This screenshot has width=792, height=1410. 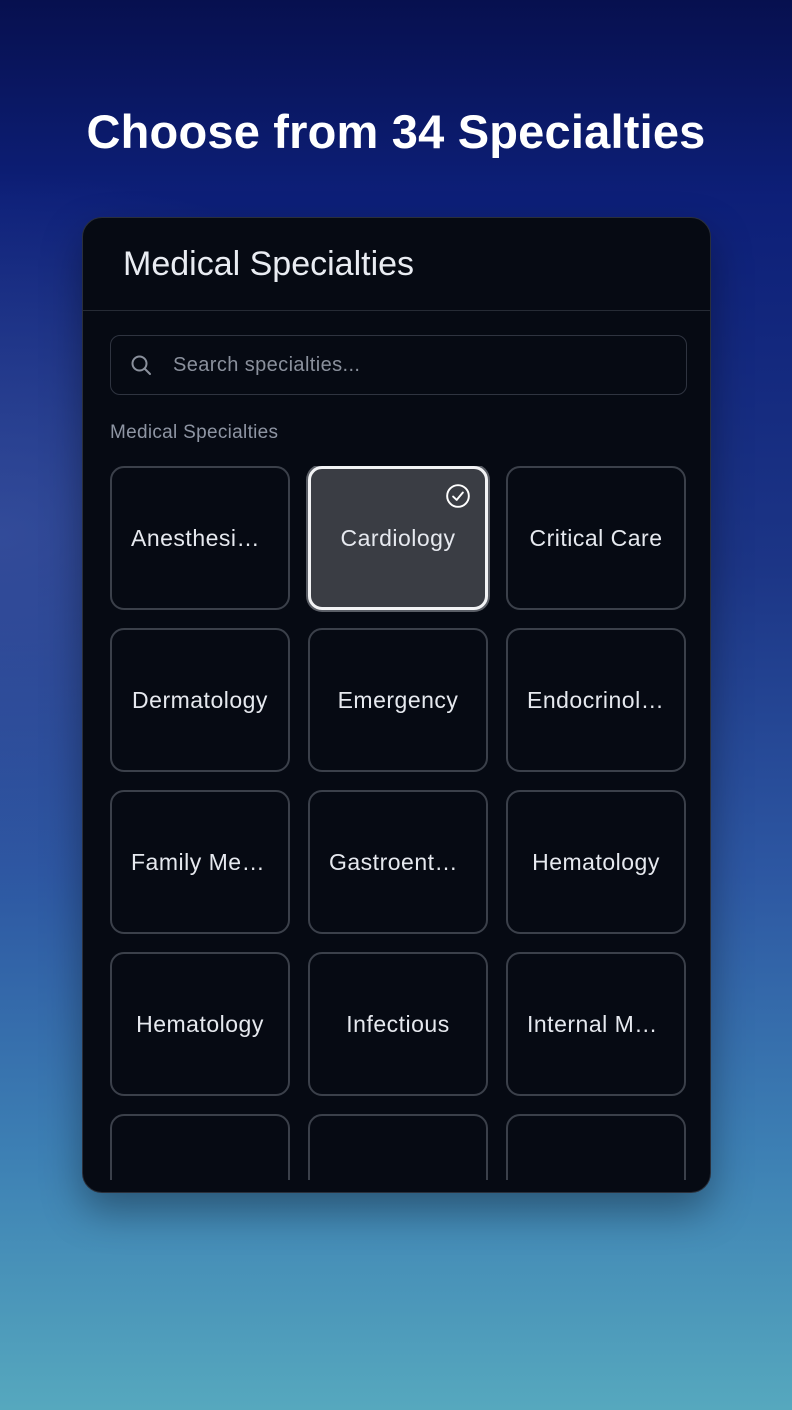 I want to click on page-headline: Choose from 34 Specialties, so click(x=396, y=131).